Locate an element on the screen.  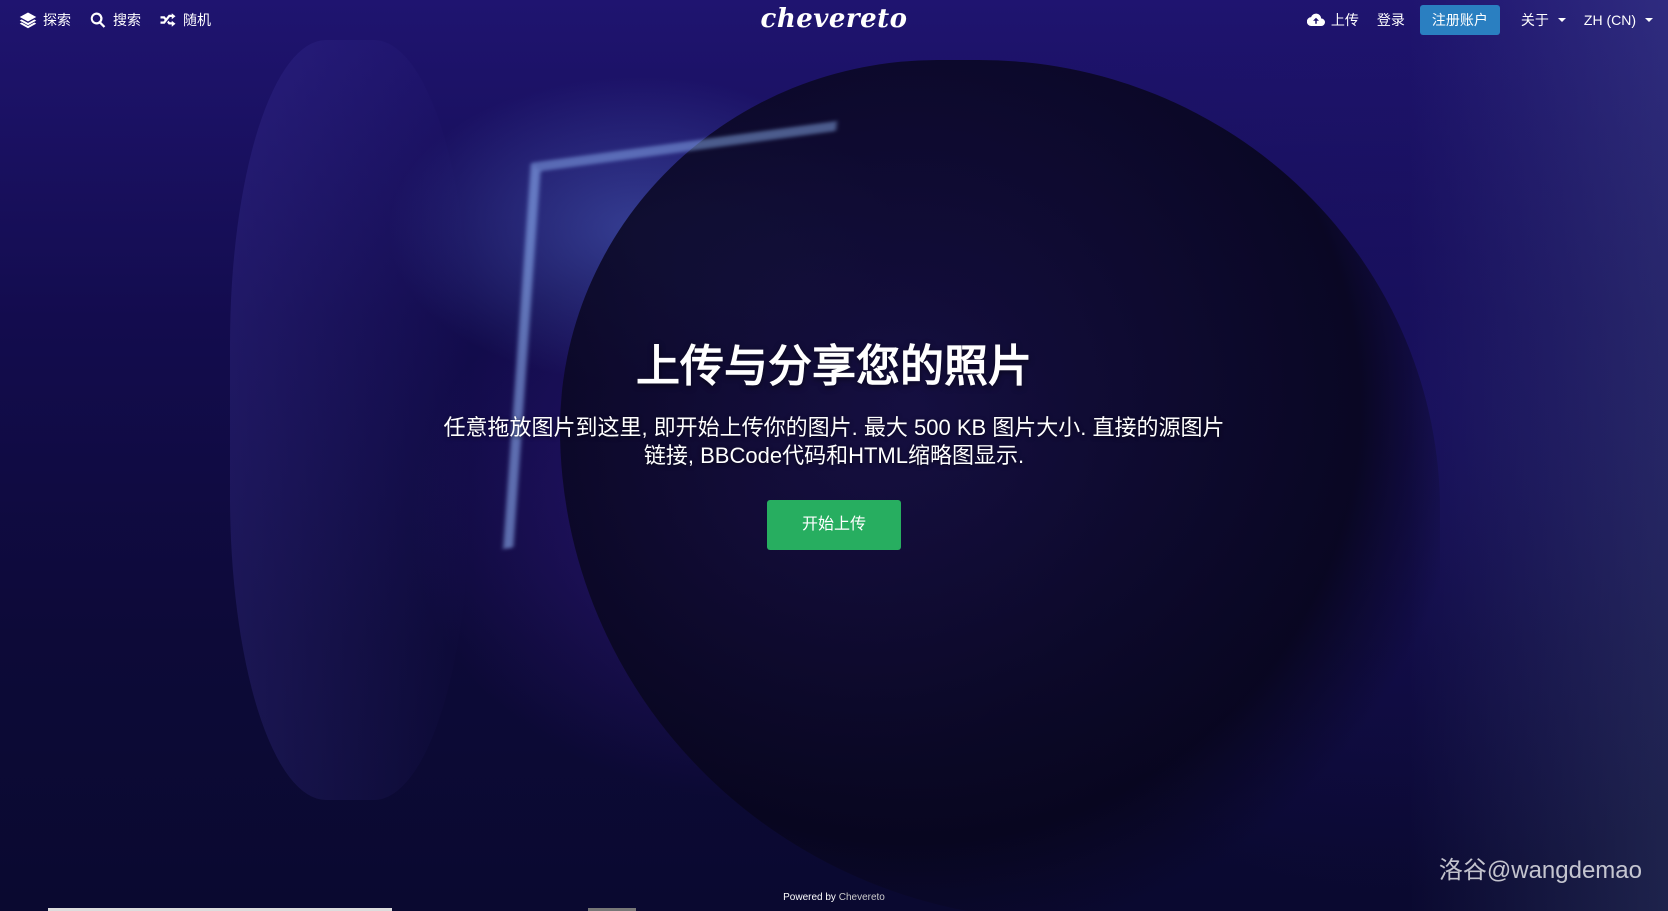
shuffle-icon is located at coordinates (168, 20).